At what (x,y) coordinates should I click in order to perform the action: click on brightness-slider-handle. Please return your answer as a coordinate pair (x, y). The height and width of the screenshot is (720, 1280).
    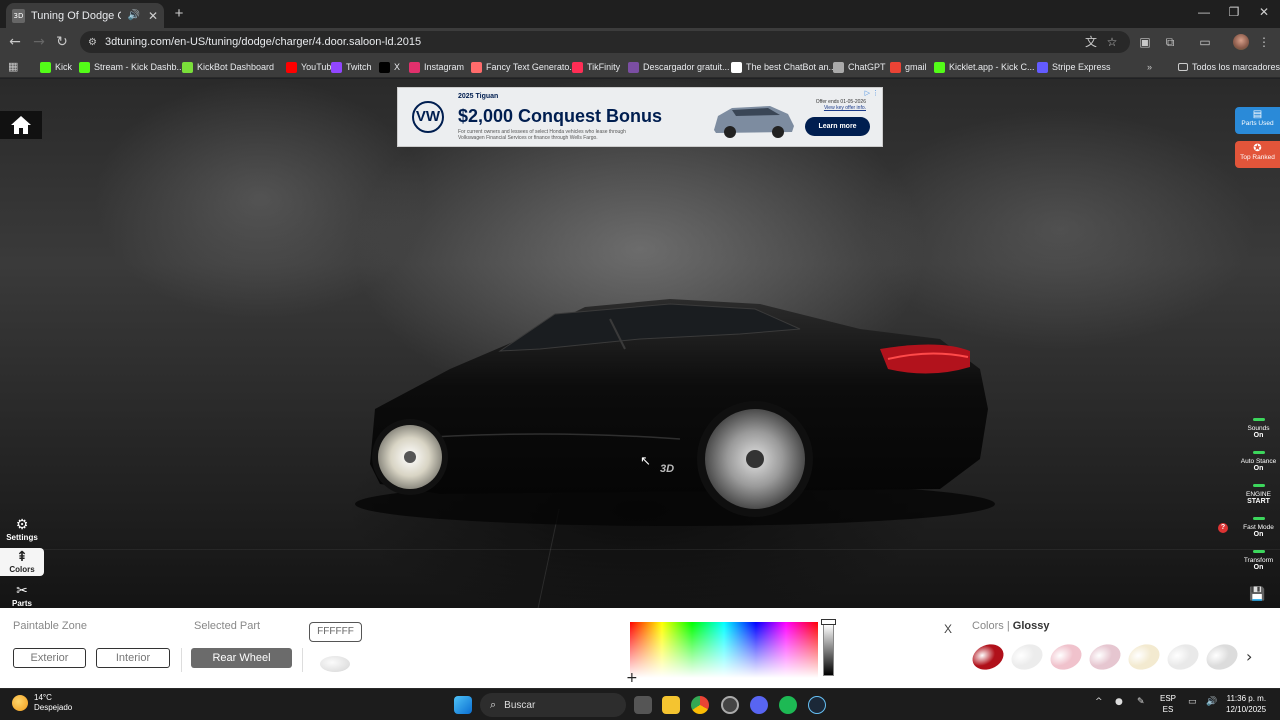
    Looking at the image, I should click on (828, 622).